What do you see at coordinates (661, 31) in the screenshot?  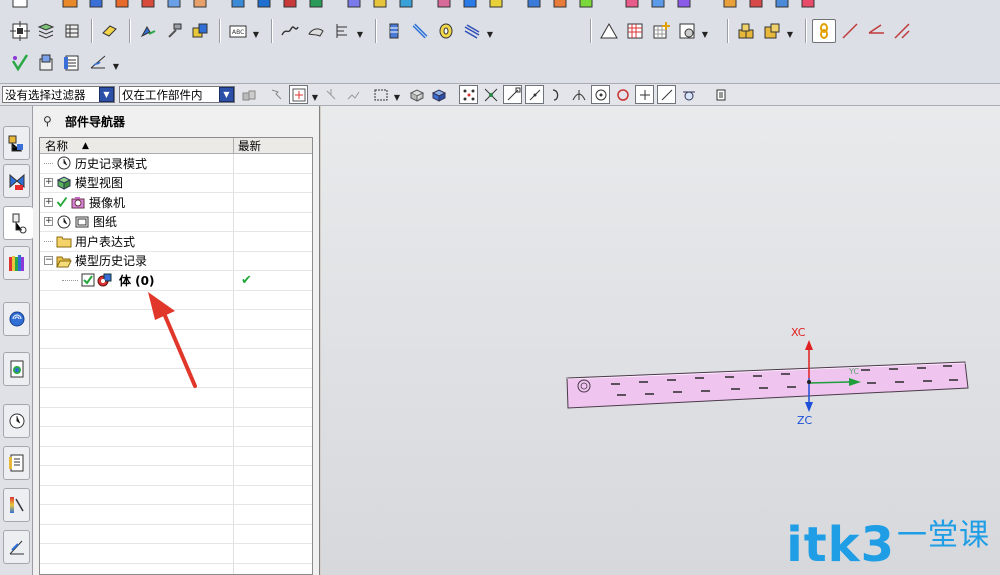 I see `grid-add-icon` at bounding box center [661, 31].